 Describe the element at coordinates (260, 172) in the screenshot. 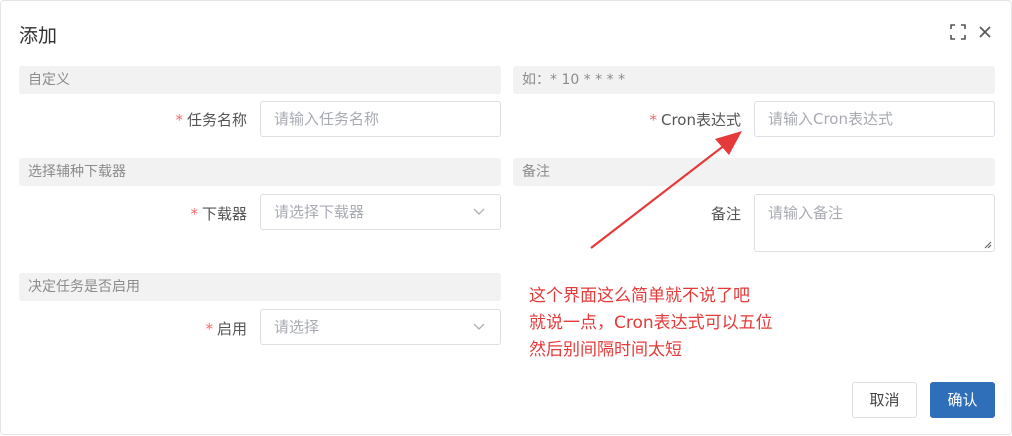

I see `section-downloader: 选择辅种下载器` at that location.